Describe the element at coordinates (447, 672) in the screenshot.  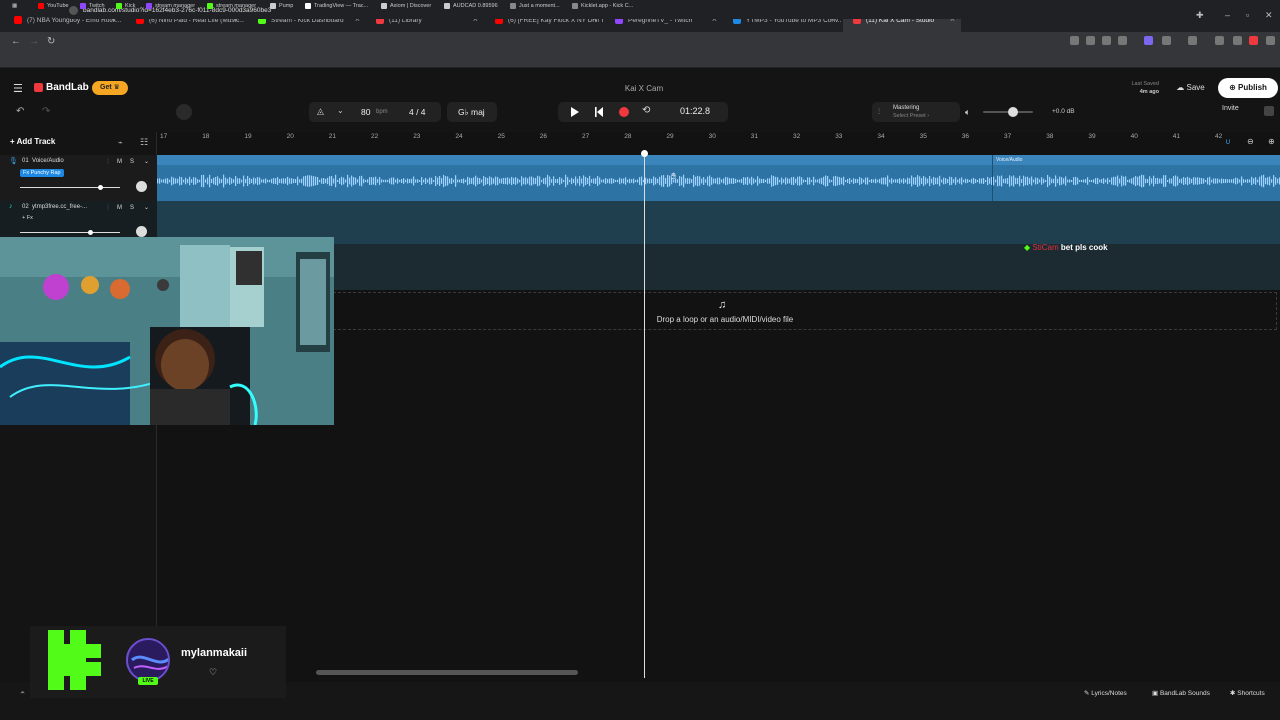
I see `horizontal-scrollbar` at that location.